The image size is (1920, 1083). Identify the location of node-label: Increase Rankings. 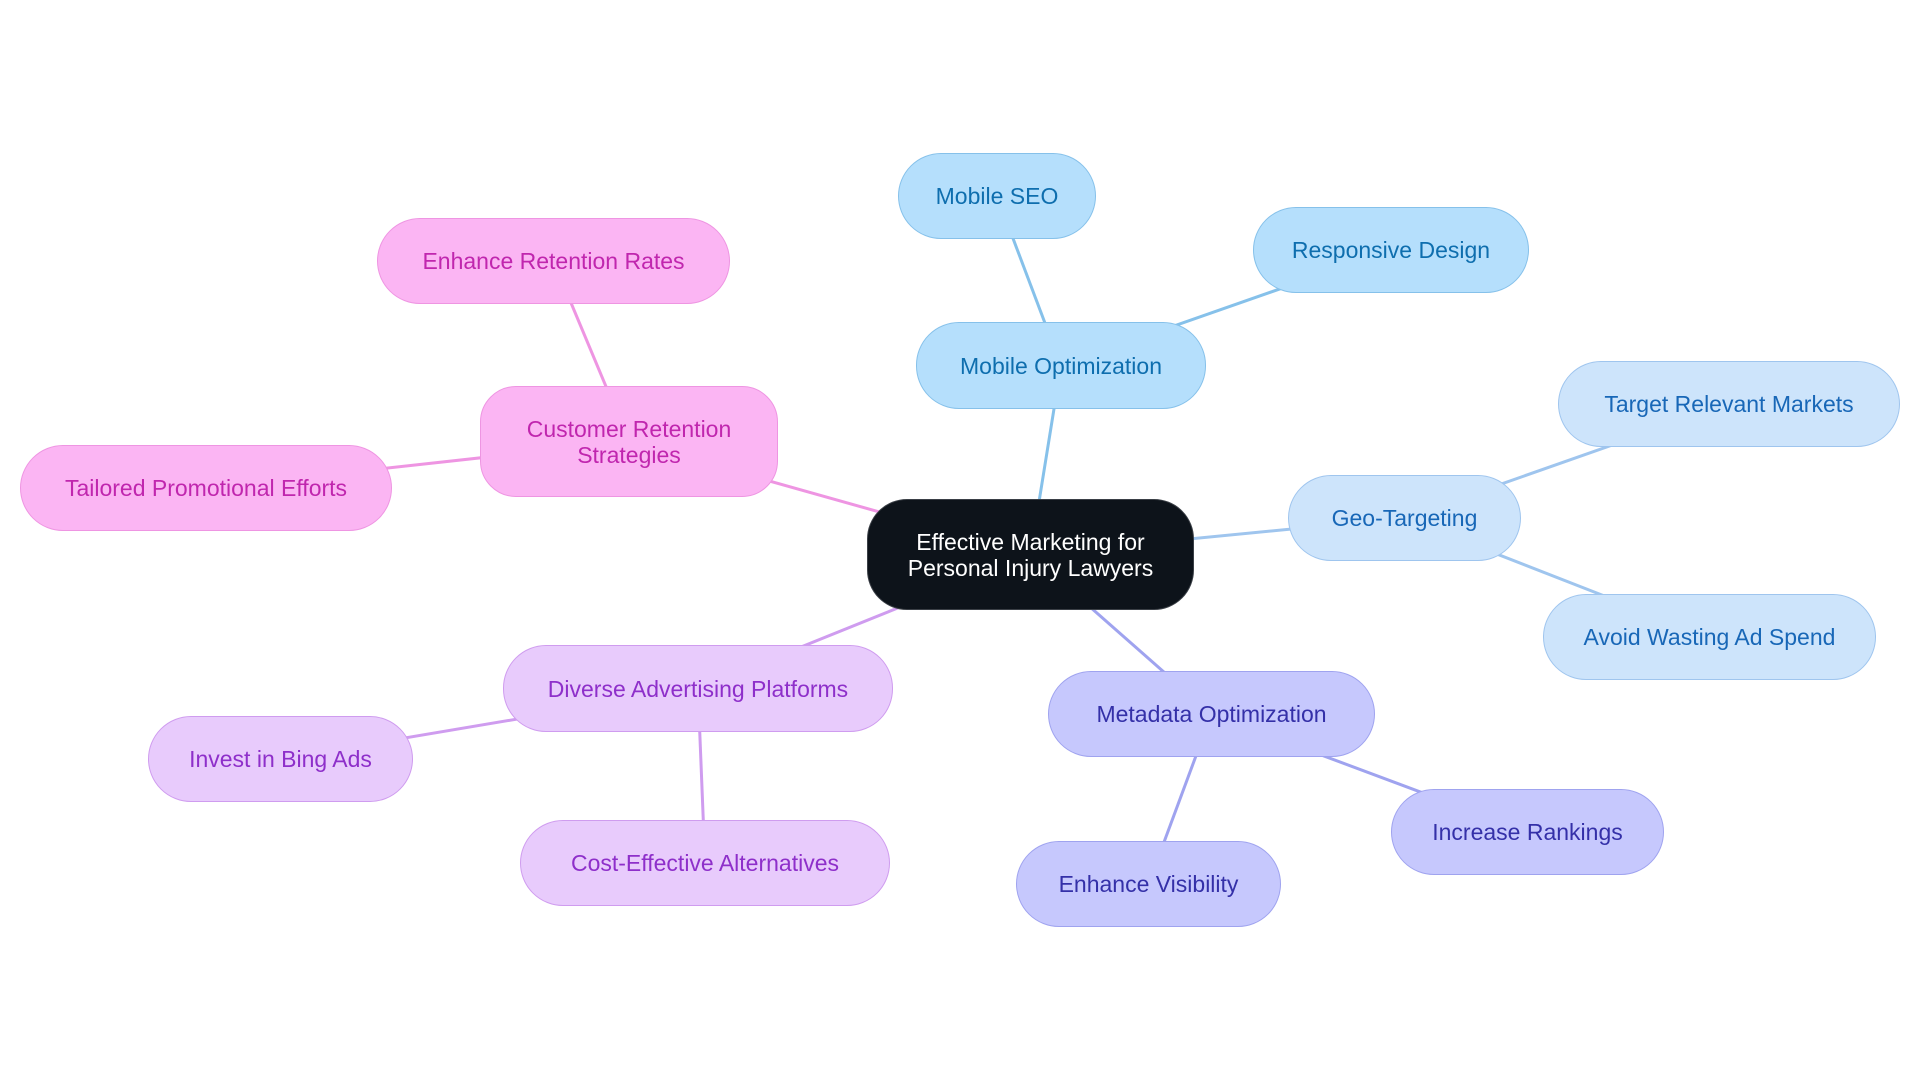
(1527, 832).